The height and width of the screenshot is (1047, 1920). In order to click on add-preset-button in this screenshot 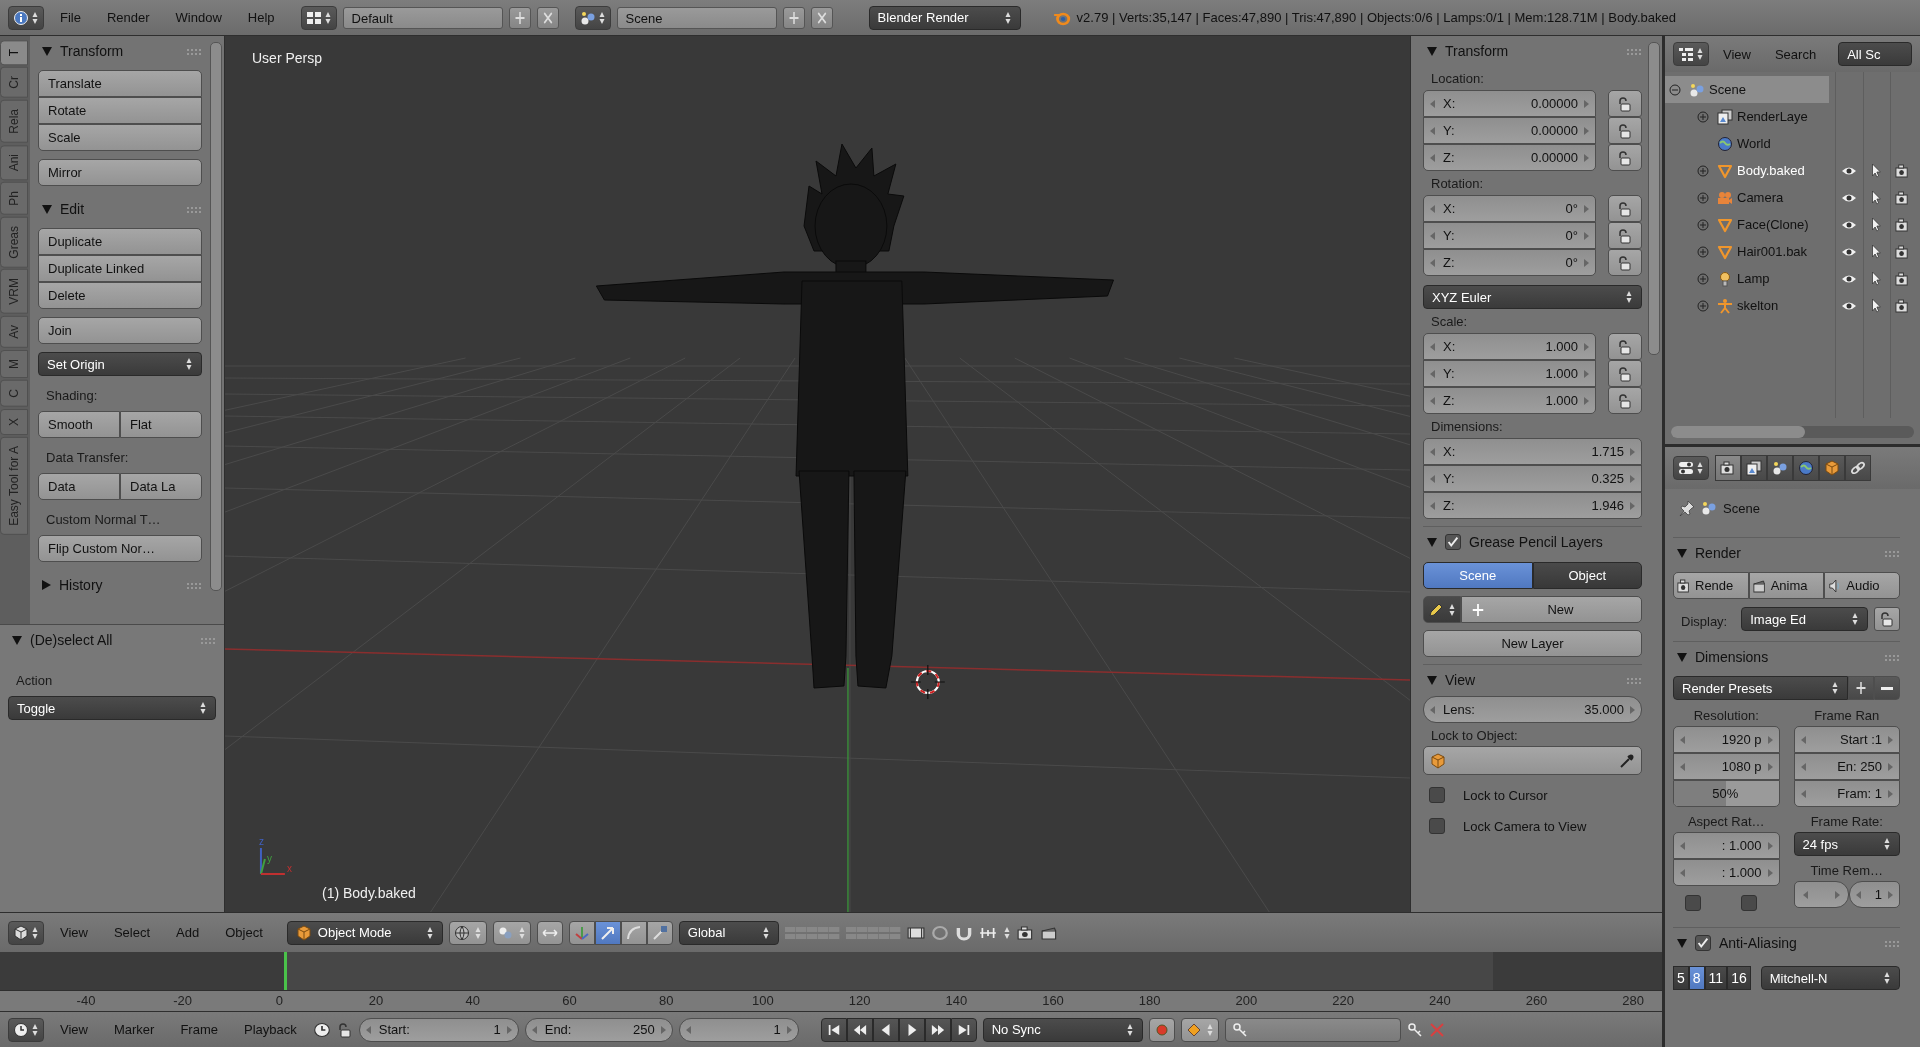, I will do `click(1861, 688)`.